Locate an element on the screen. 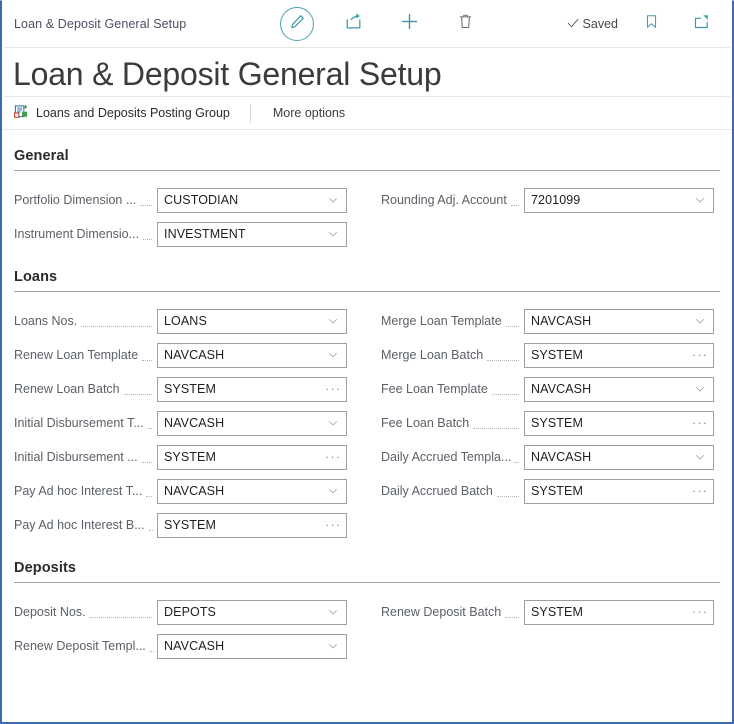 The width and height of the screenshot is (734, 724). share-button is located at coordinates (353, 24).